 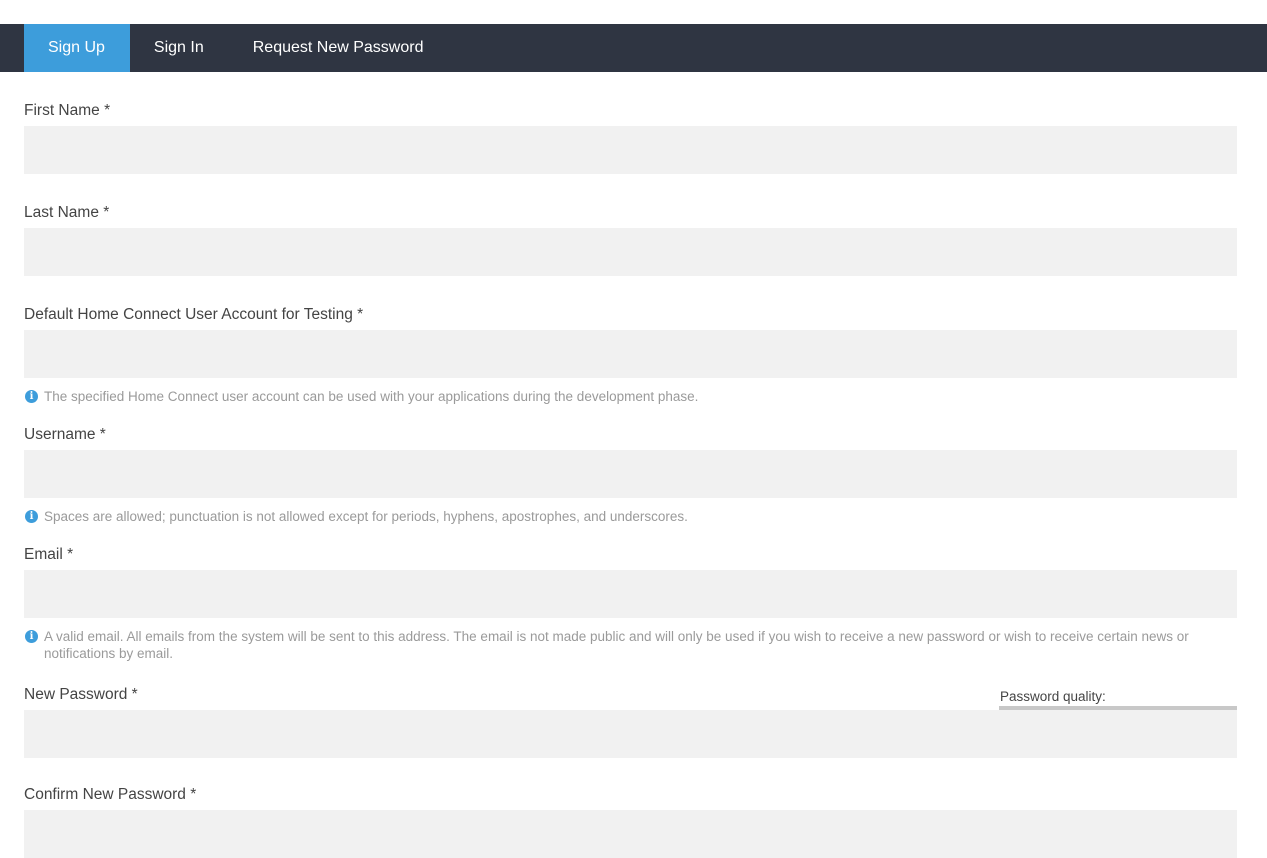 What do you see at coordinates (630, 734) in the screenshot?
I see `new-password-input` at bounding box center [630, 734].